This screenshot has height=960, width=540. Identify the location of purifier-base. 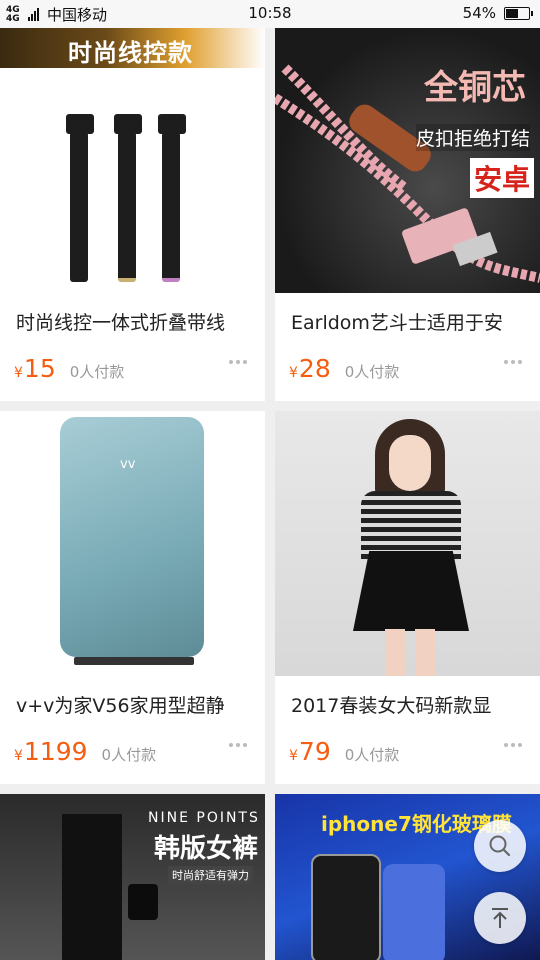
(134, 661).